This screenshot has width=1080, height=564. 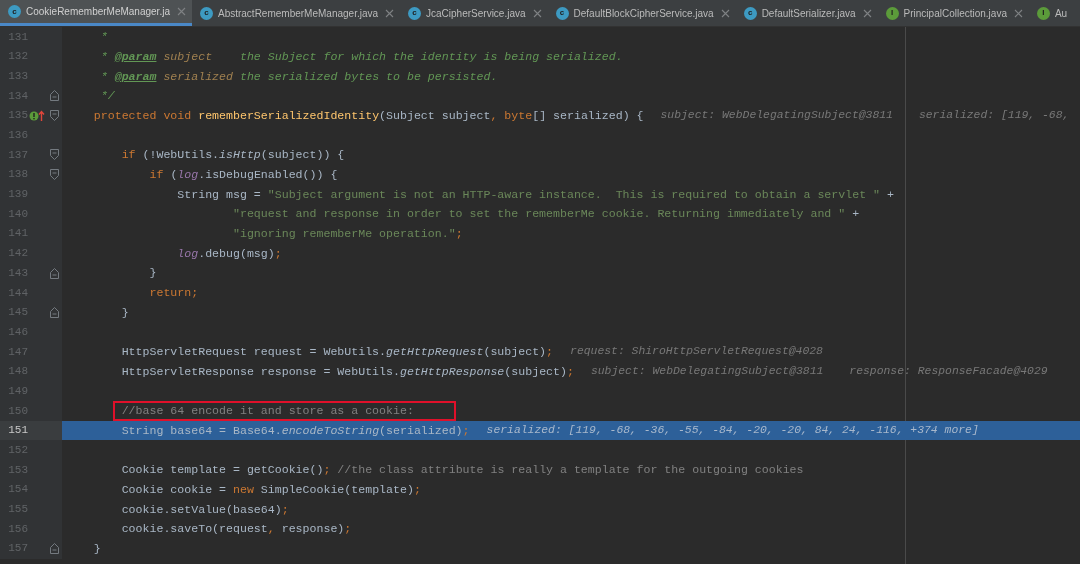 What do you see at coordinates (337, 352) in the screenshot?
I see `code-line: HttpServletRequest request = WebUtils.getHttpRequest(subject);` at bounding box center [337, 352].